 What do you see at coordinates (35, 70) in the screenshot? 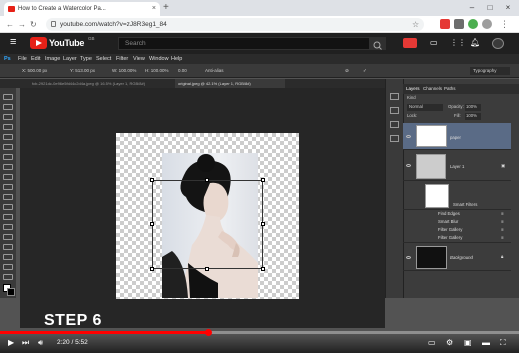
I see `x-field: X: 500.00 px` at bounding box center [35, 70].